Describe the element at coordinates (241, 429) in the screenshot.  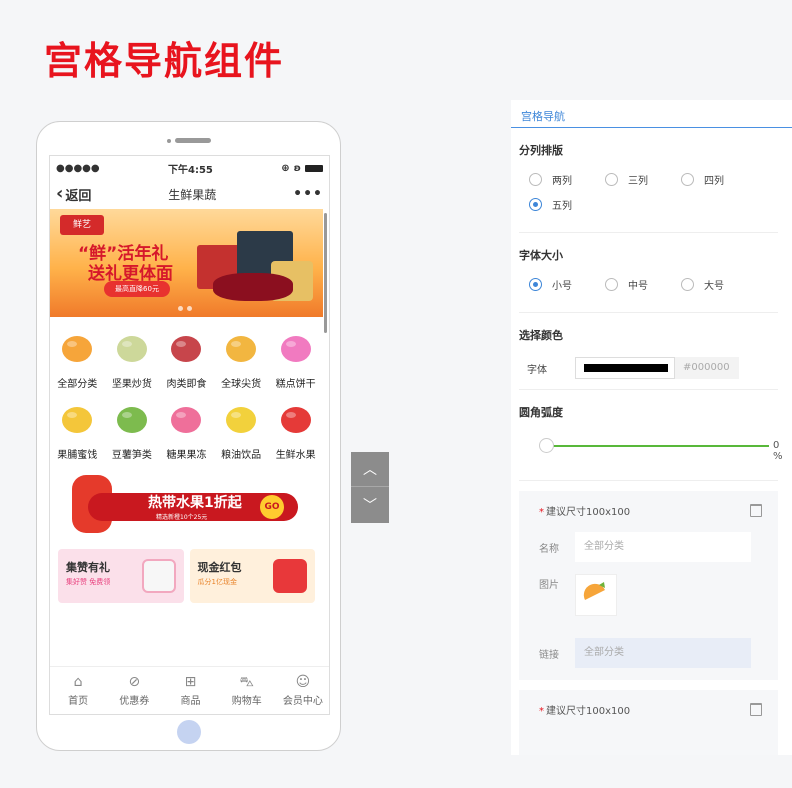
I see `grid-item: 粮油饮品` at that location.